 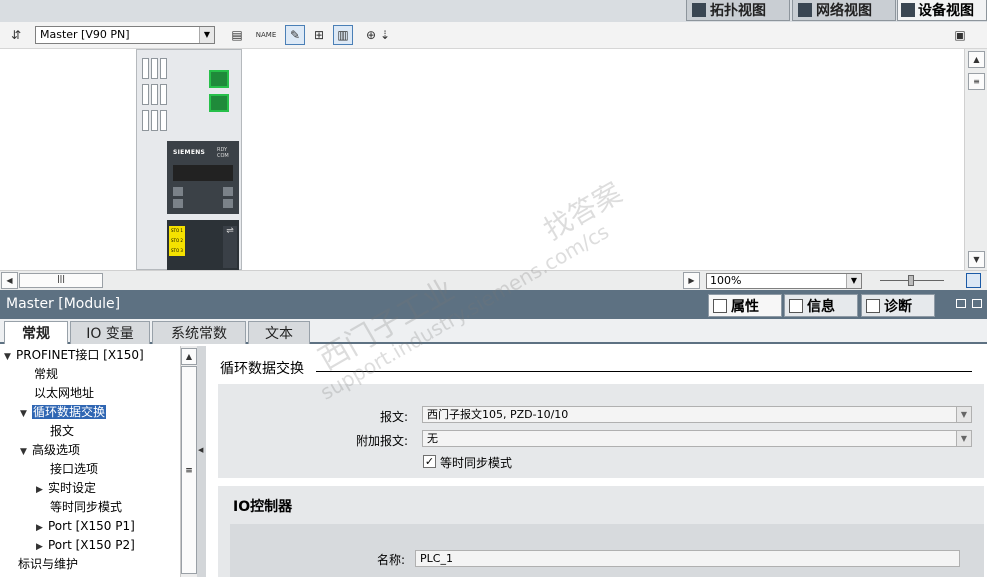 What do you see at coordinates (390, 560) in the screenshot?
I see `name-label: 名称:` at bounding box center [390, 560].